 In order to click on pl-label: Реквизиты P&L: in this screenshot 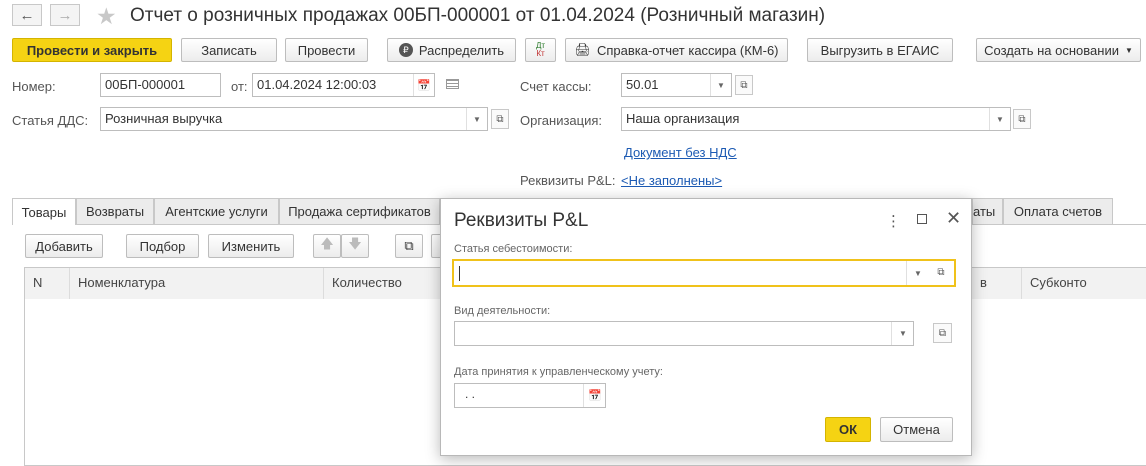, I will do `click(568, 180)`.